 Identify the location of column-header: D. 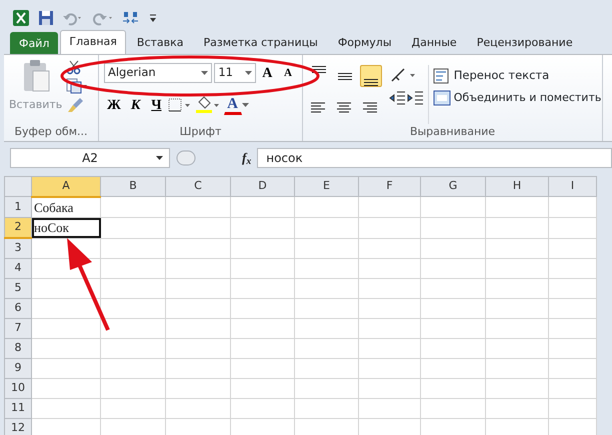
(262, 186).